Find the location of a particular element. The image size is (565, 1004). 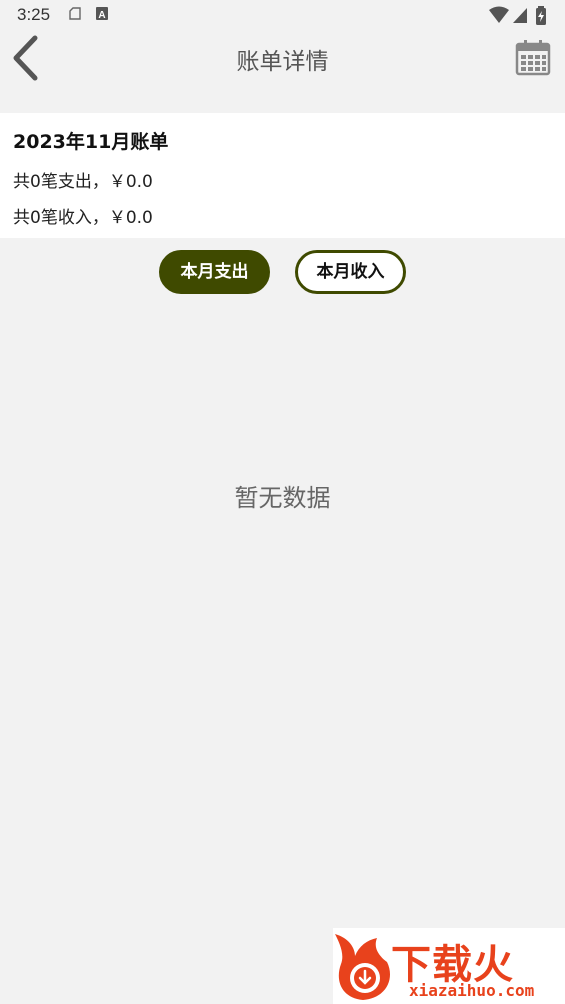

svg-text: A is located at coordinates (101, 15).